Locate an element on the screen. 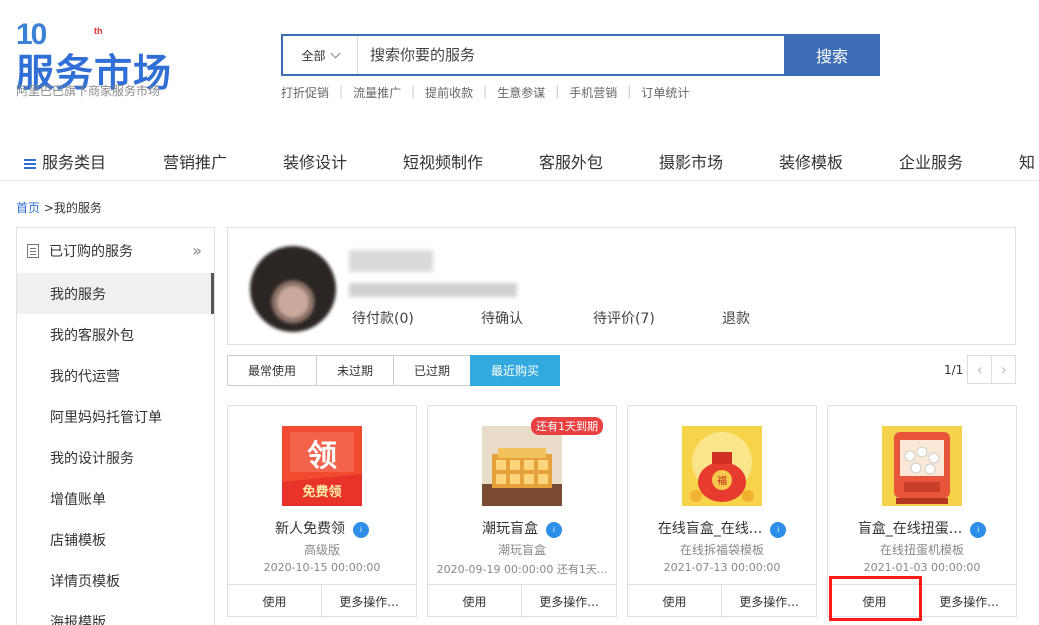  next-page-button: › is located at coordinates (1004, 369).